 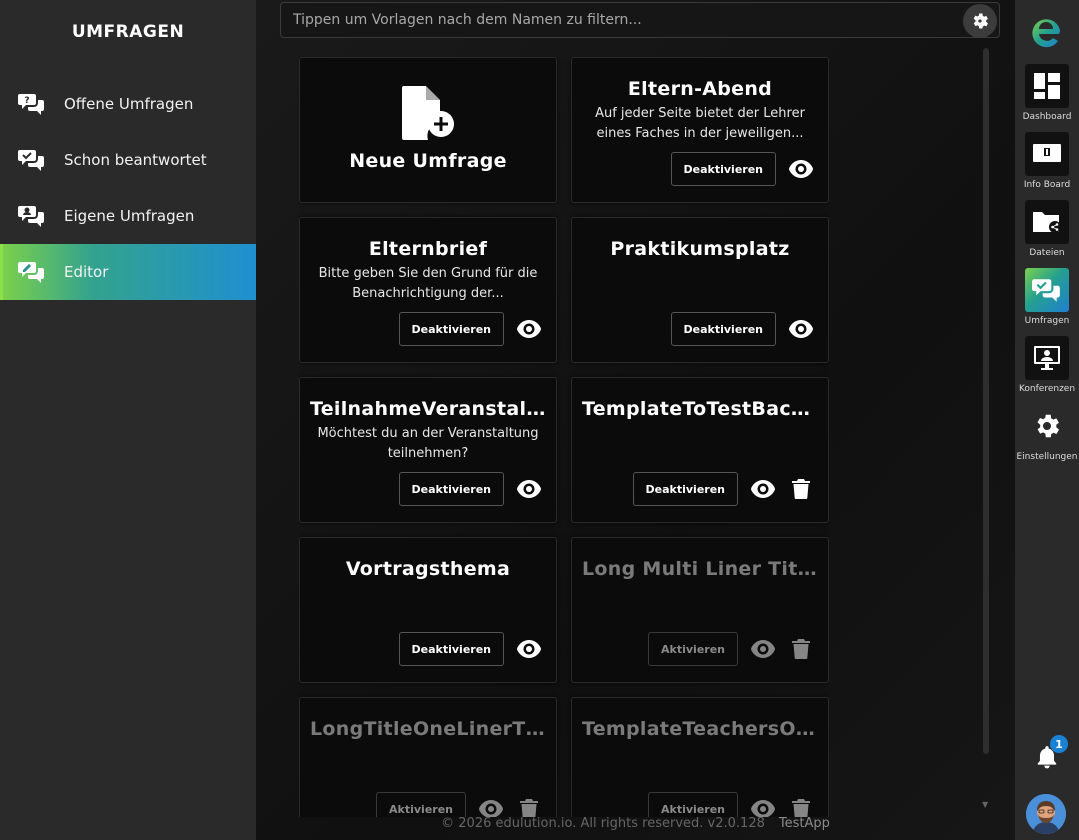 I want to click on card-title: TemplateTeachersOnly, so click(x=700, y=729).